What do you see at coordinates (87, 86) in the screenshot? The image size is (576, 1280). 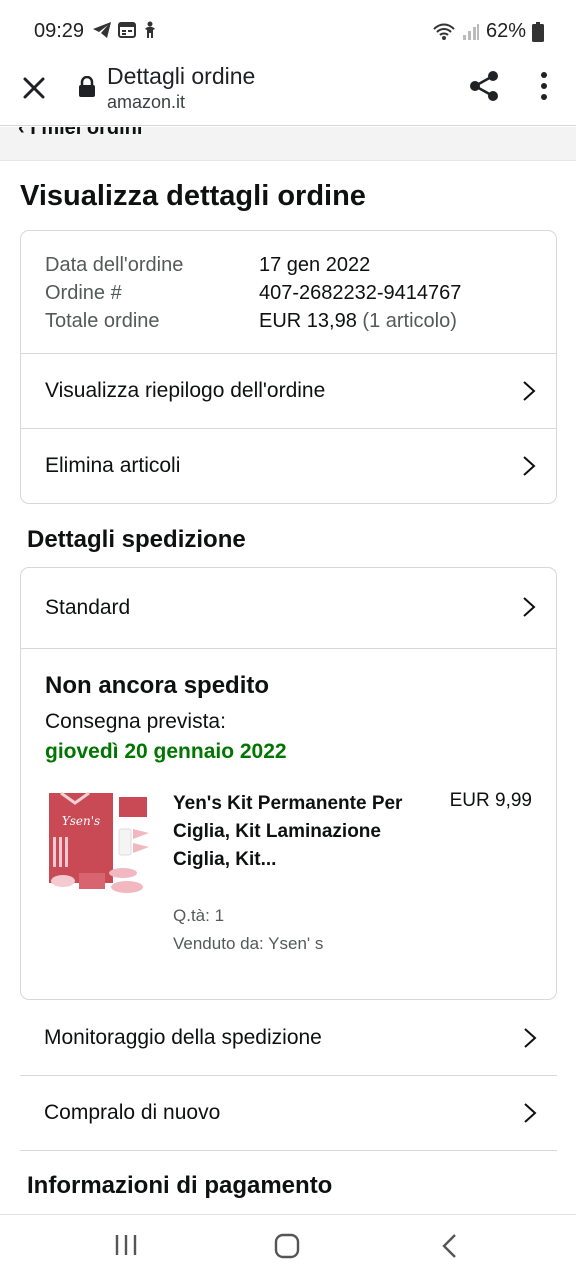 I see `lock-icon` at bounding box center [87, 86].